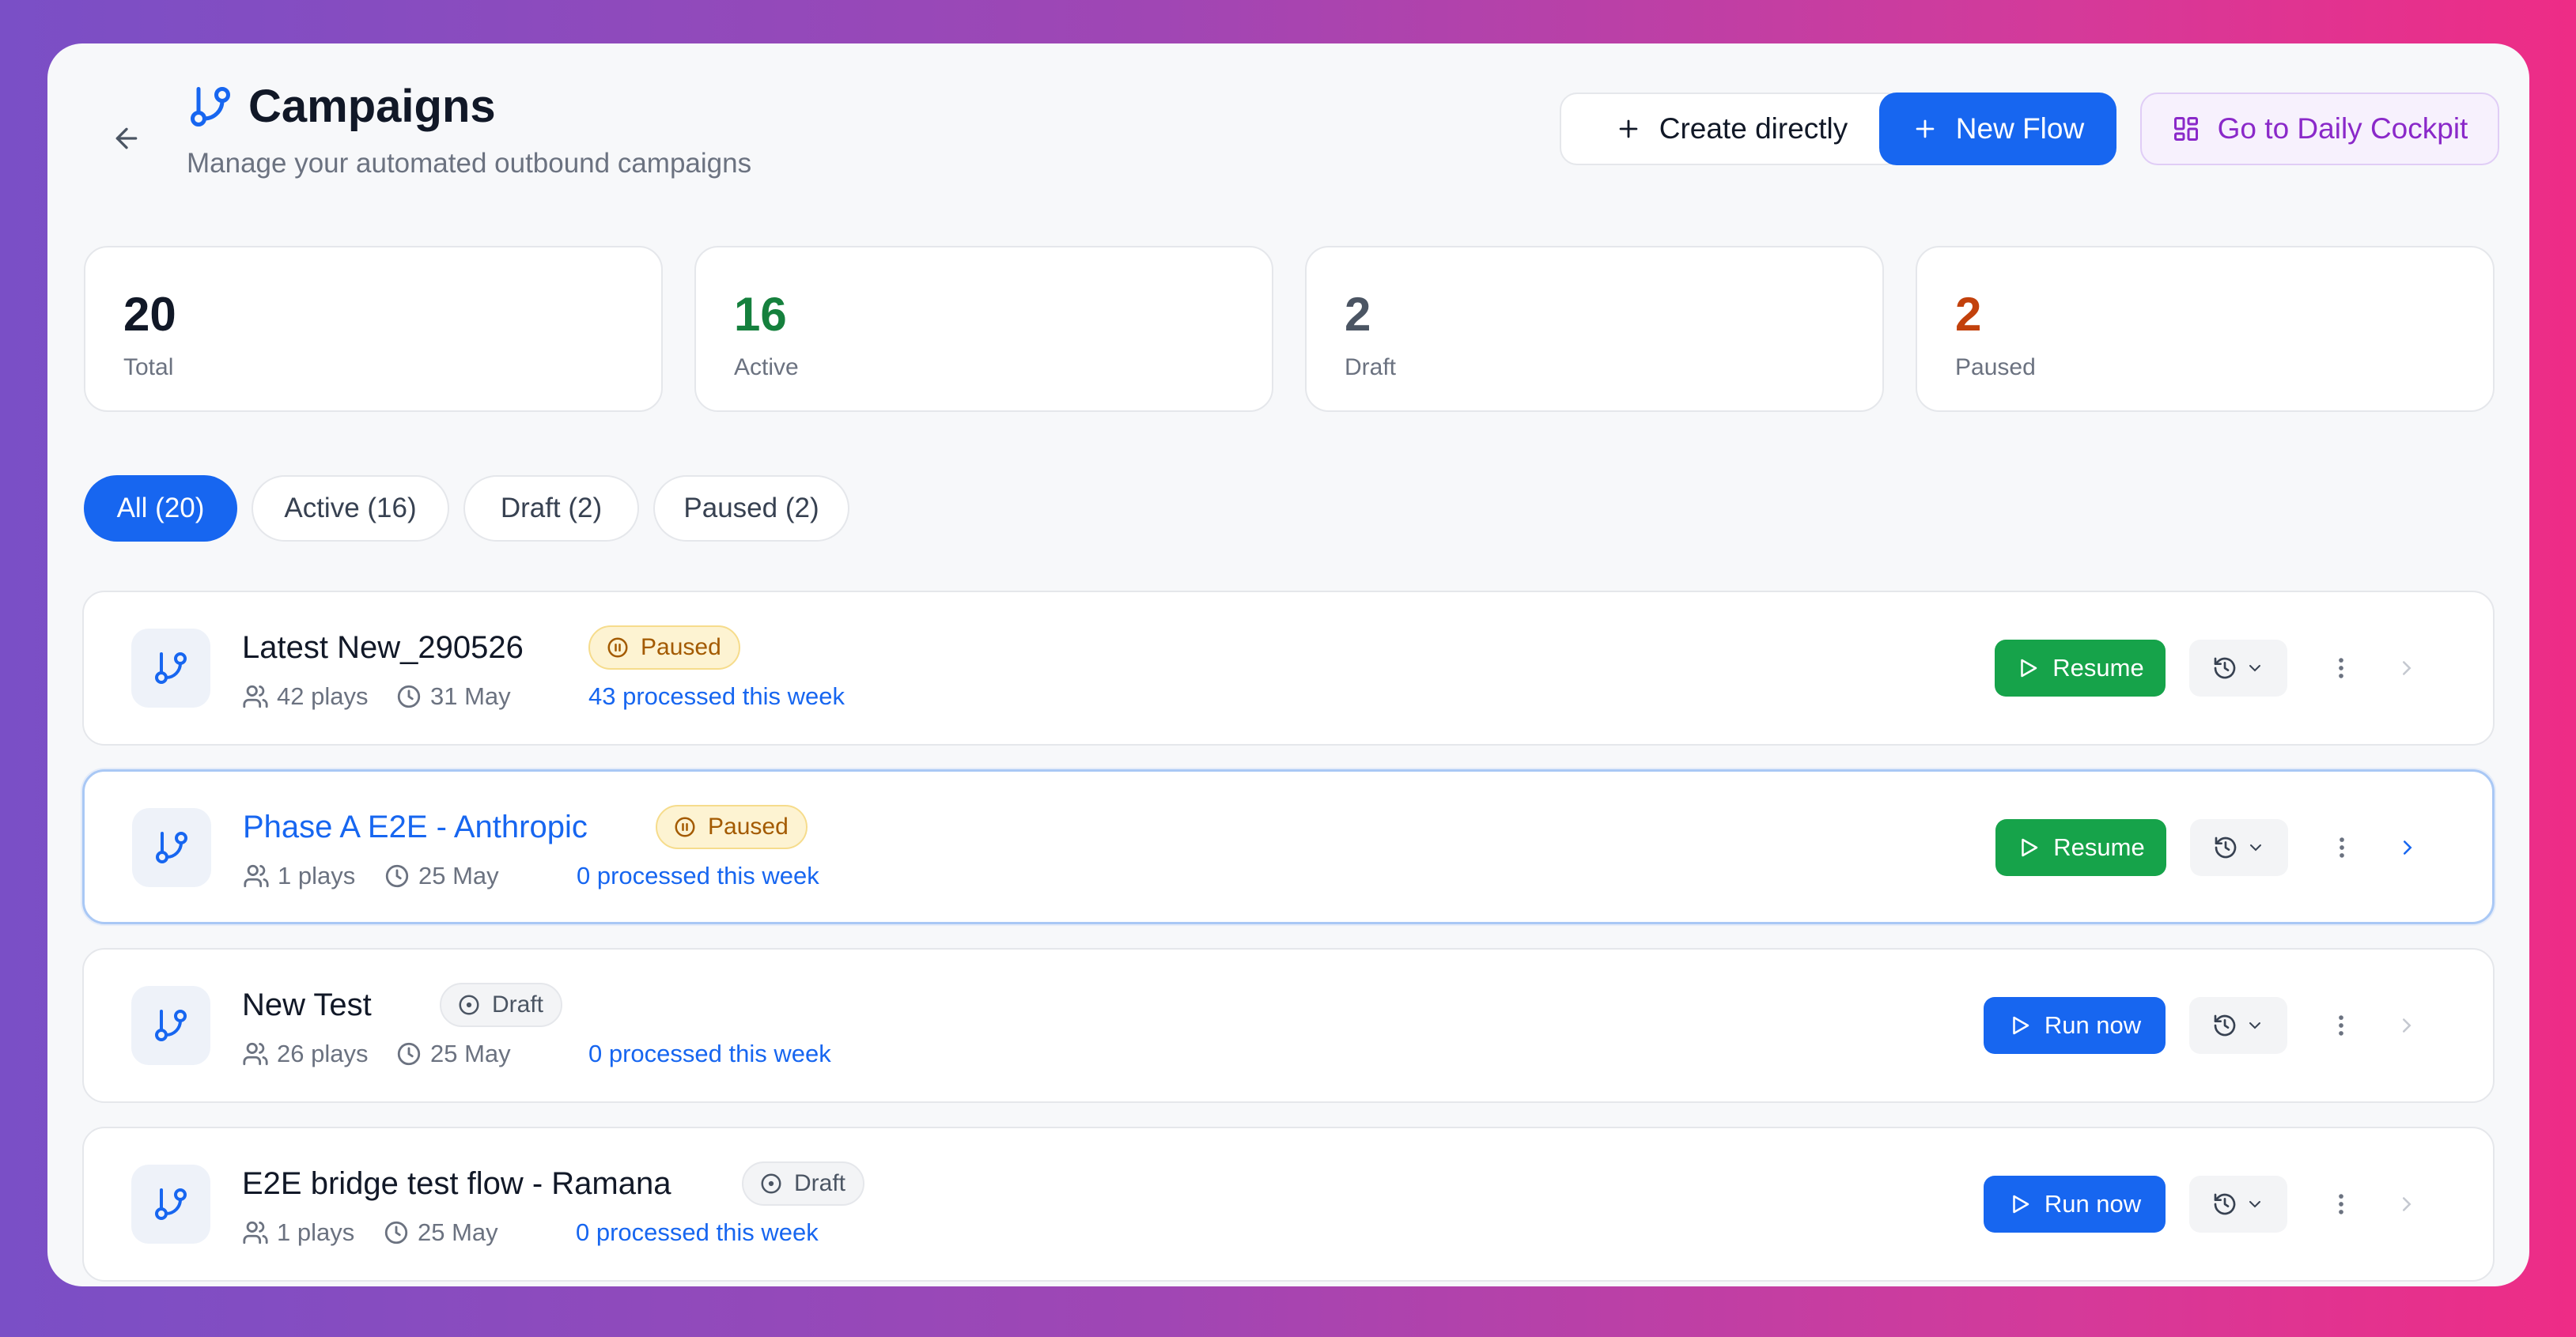  I want to click on status-label: Paused, so click(749, 827).